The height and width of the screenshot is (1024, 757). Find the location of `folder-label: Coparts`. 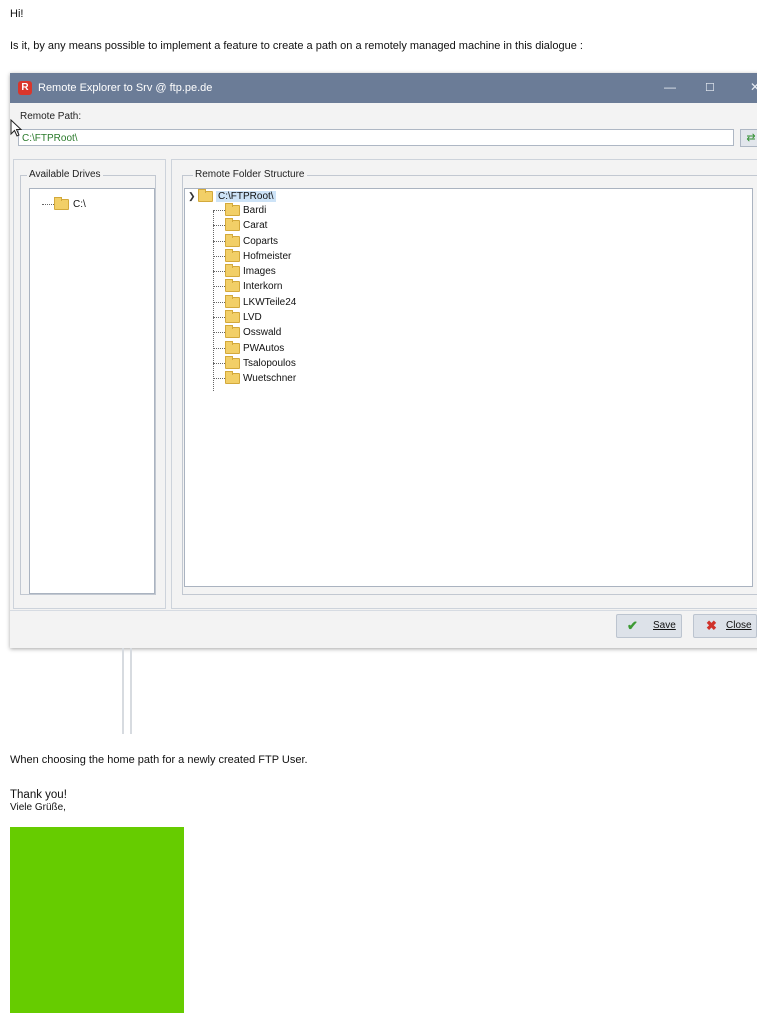

folder-label: Coparts is located at coordinates (261, 241).